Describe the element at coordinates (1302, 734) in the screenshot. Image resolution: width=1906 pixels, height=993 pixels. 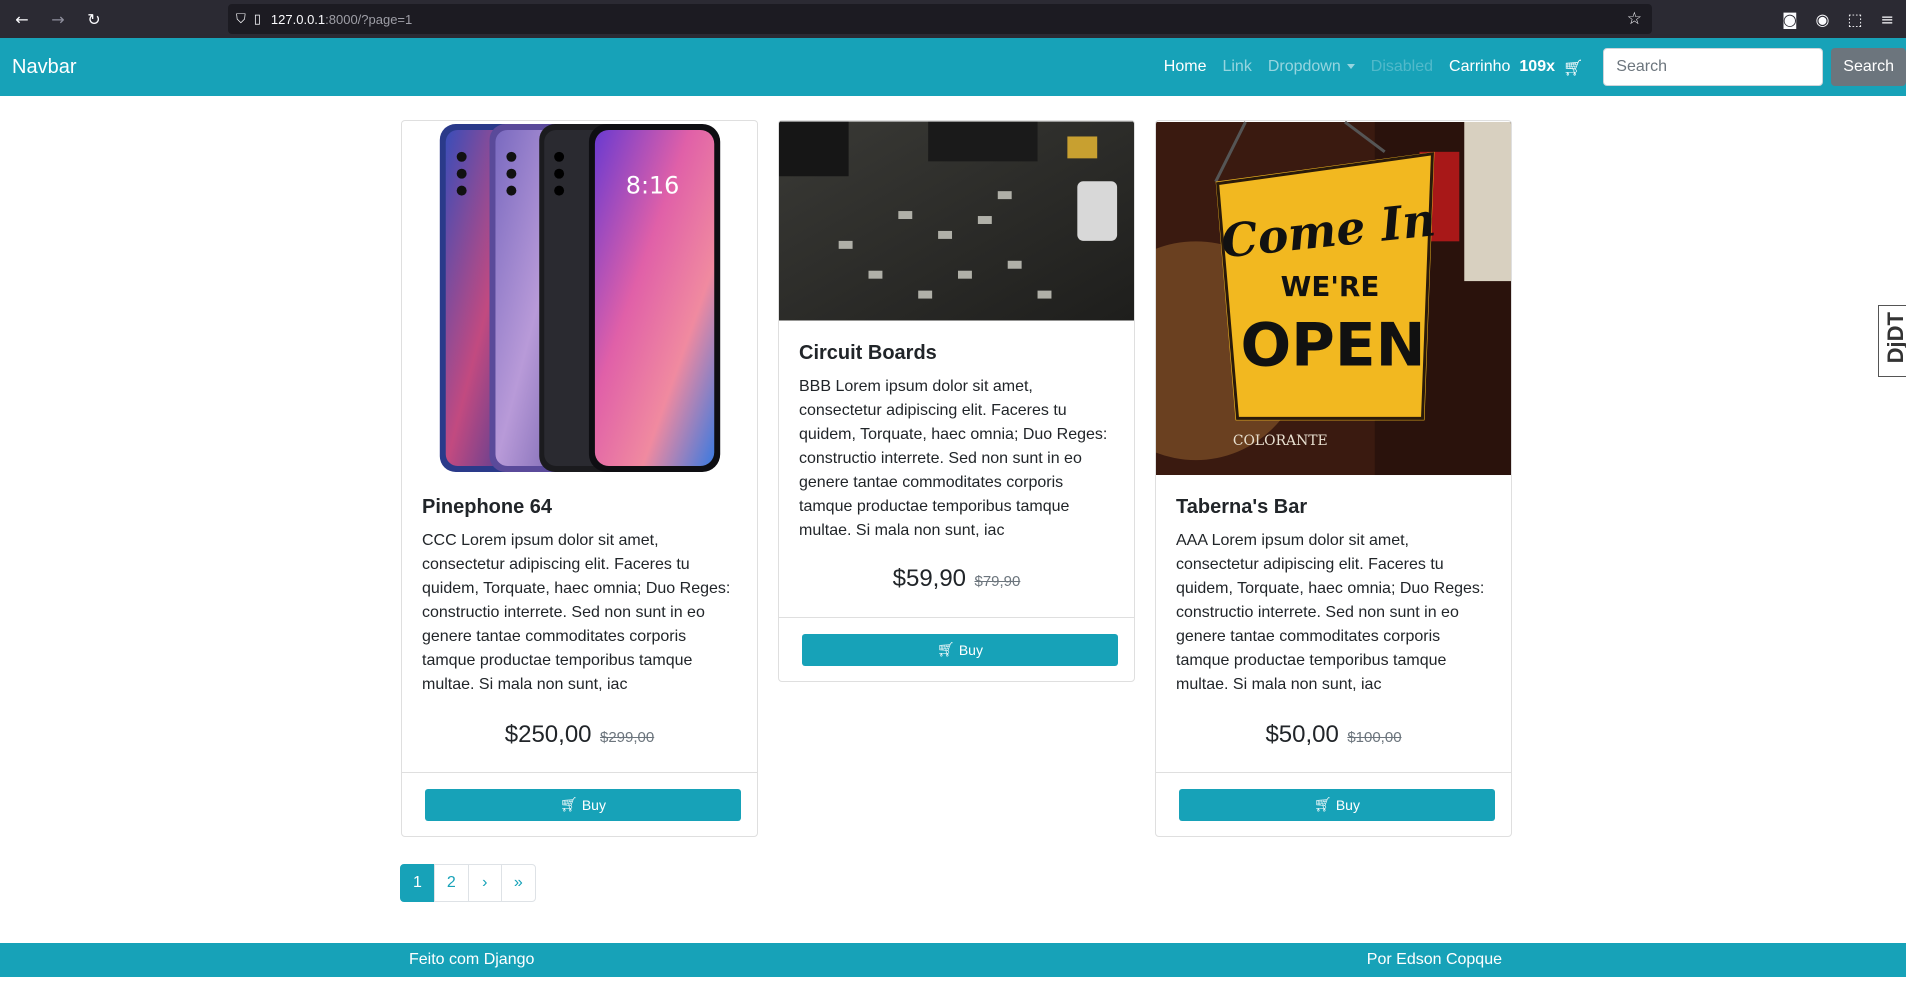
I see `product-price: $50,00` at that location.